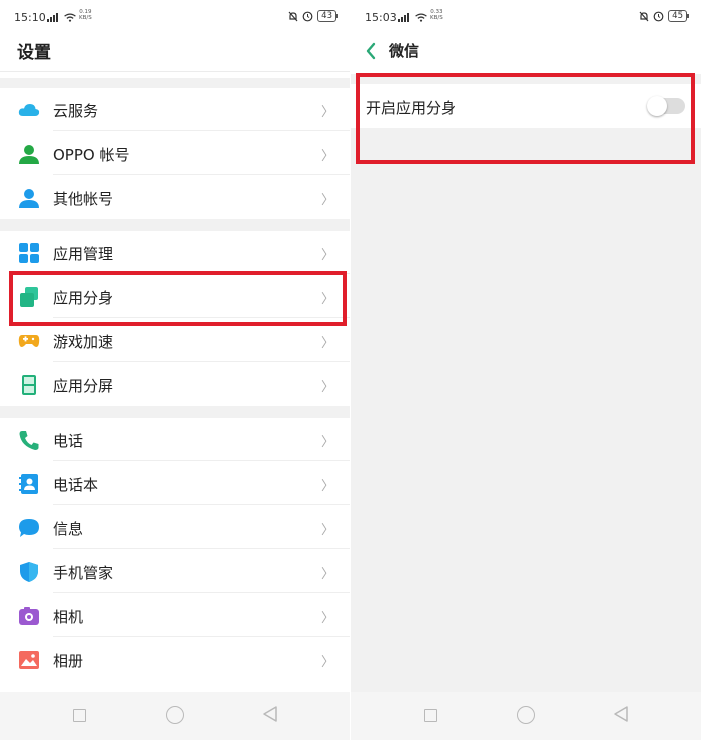 The image size is (701, 740). What do you see at coordinates (175, 571) in the screenshot?
I see `settings-item-phone-manager: 手机管家 〉` at bounding box center [175, 571].